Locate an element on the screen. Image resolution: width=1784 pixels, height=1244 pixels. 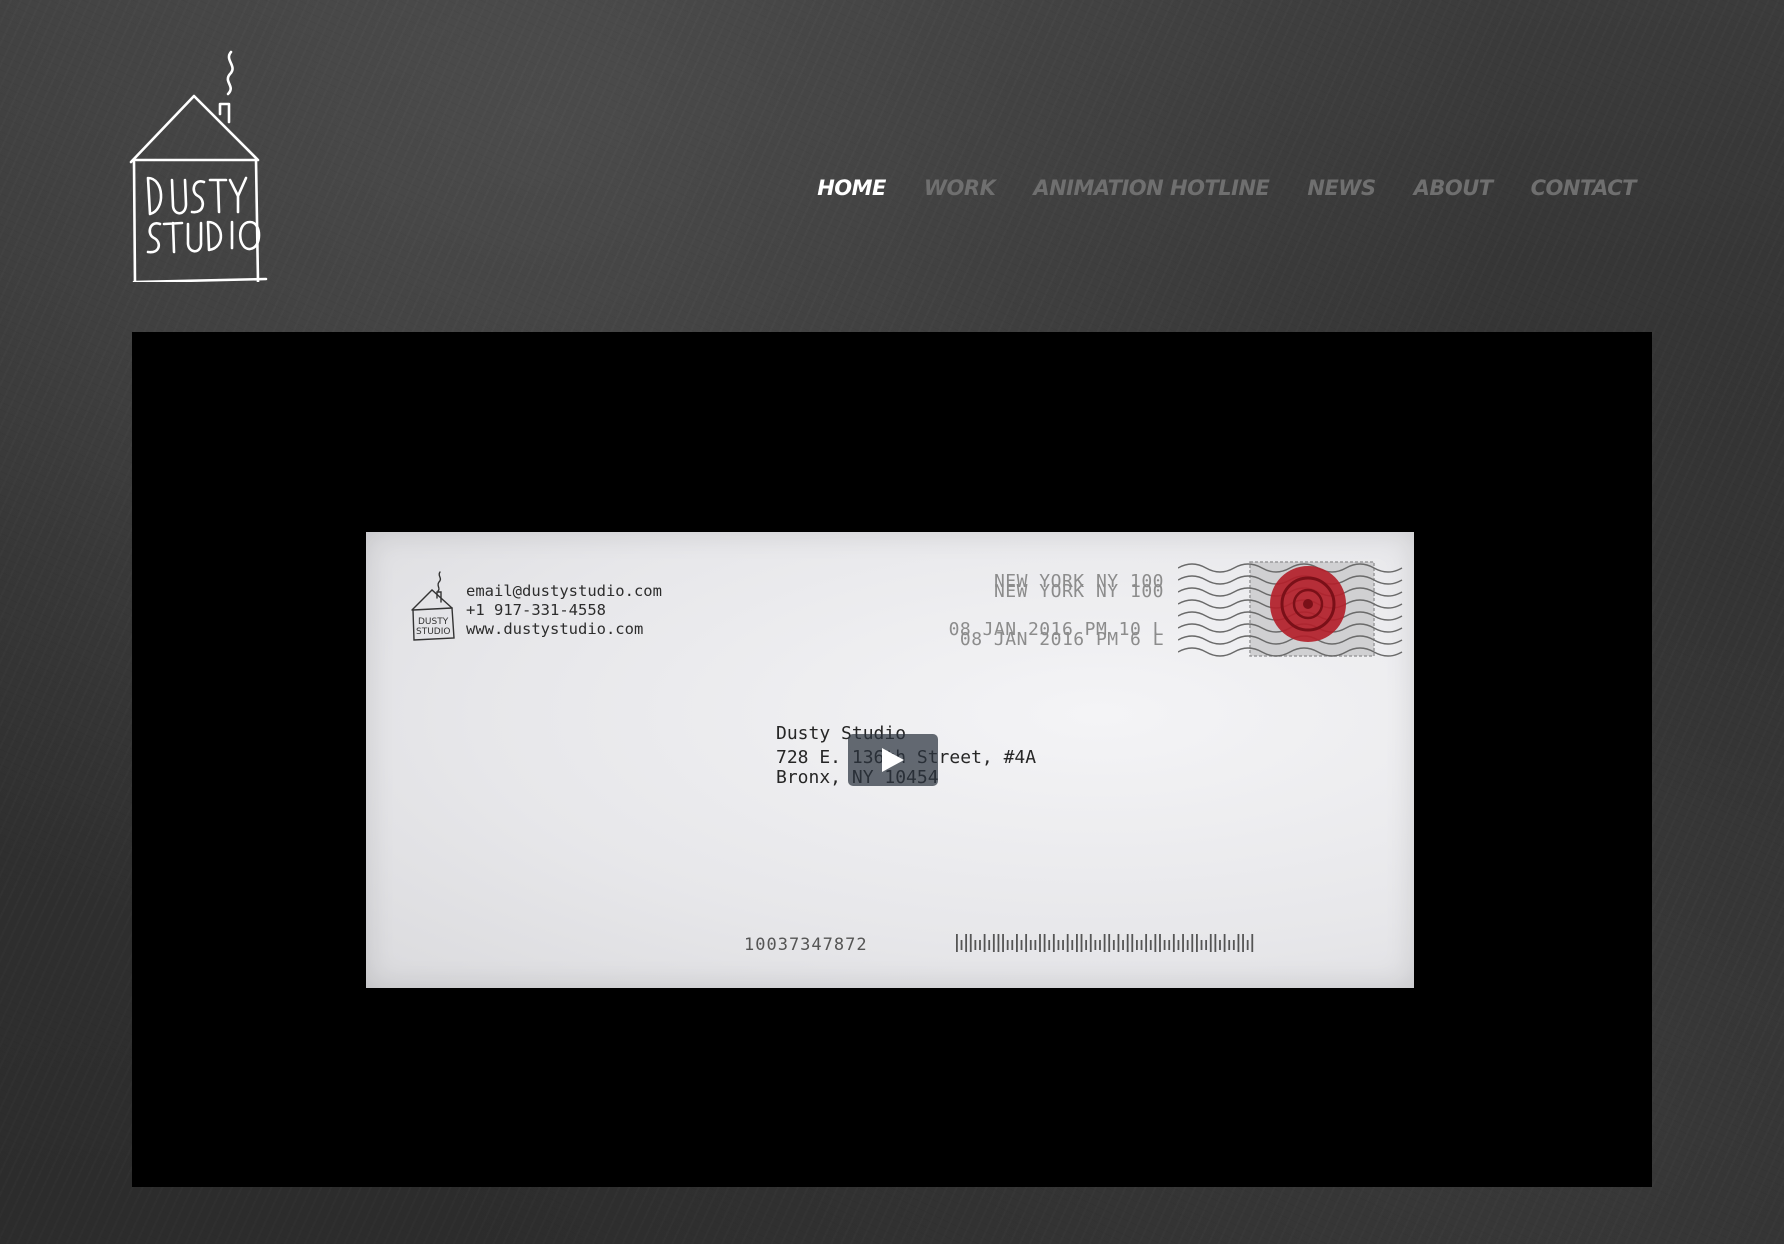
return-website: www.dustystudio.com is located at coordinates (555, 629).